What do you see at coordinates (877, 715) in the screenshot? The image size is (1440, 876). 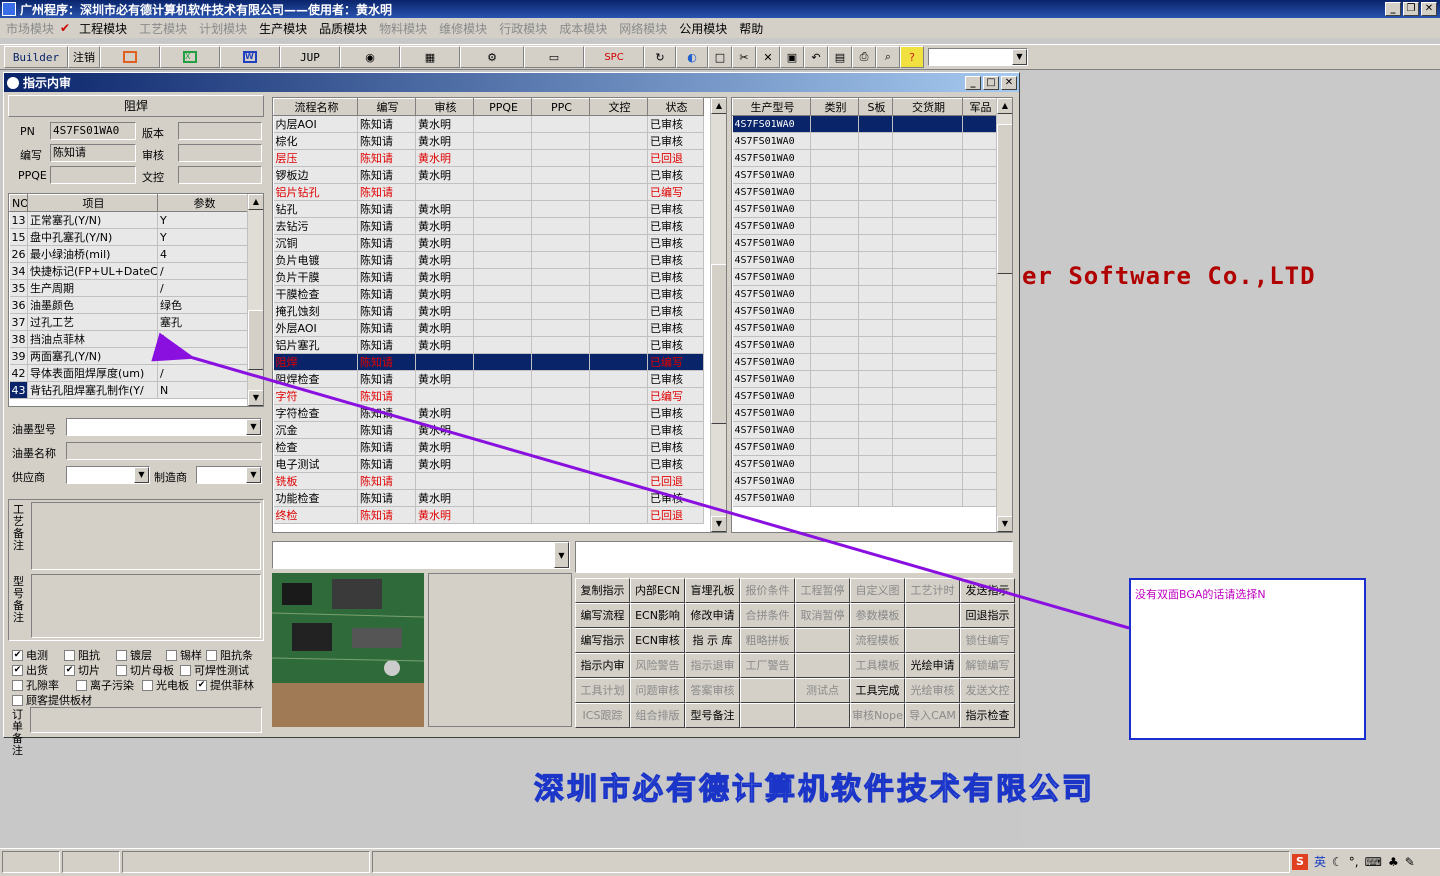 I see `action-button: 审核Nope` at bounding box center [877, 715].